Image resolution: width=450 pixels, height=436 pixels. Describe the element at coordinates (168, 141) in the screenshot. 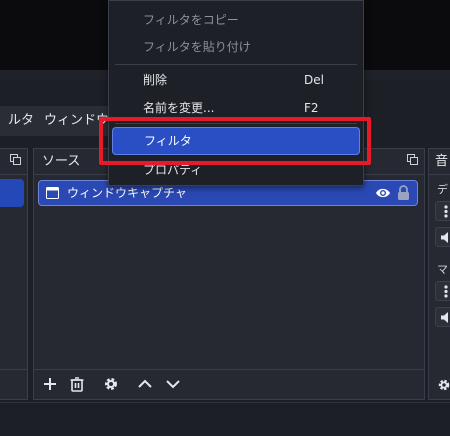

I see `menu-item-label: フィルタ` at that location.